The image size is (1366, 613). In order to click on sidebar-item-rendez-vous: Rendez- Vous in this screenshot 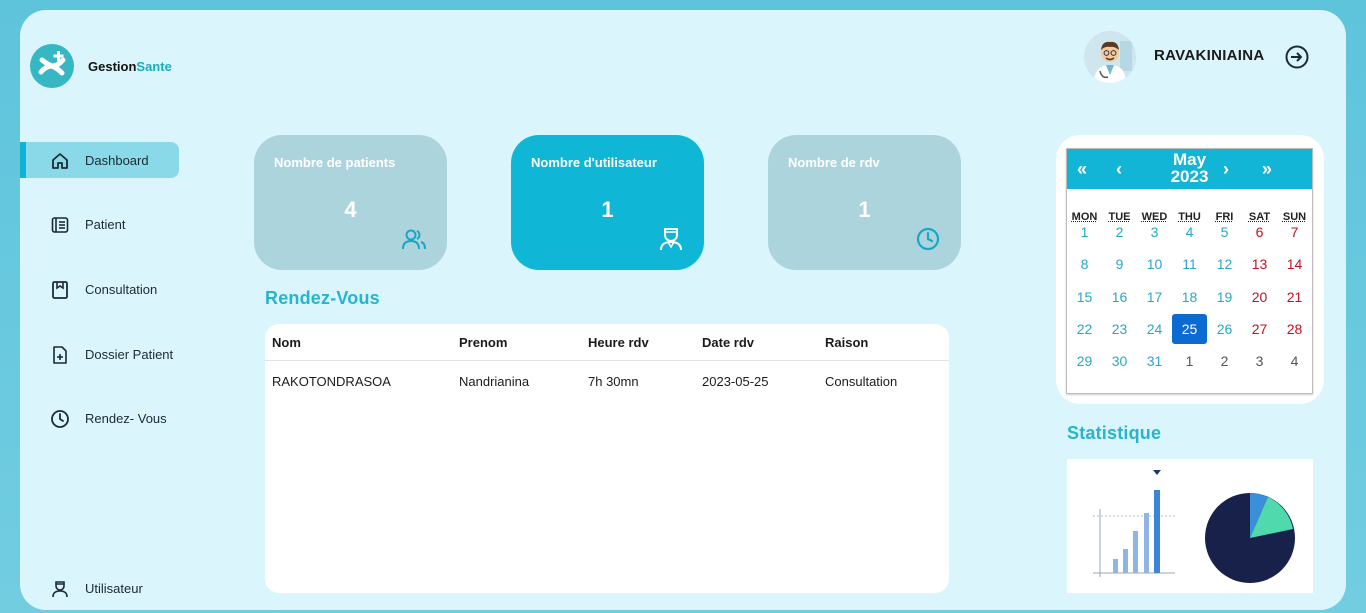, I will do `click(99, 418)`.